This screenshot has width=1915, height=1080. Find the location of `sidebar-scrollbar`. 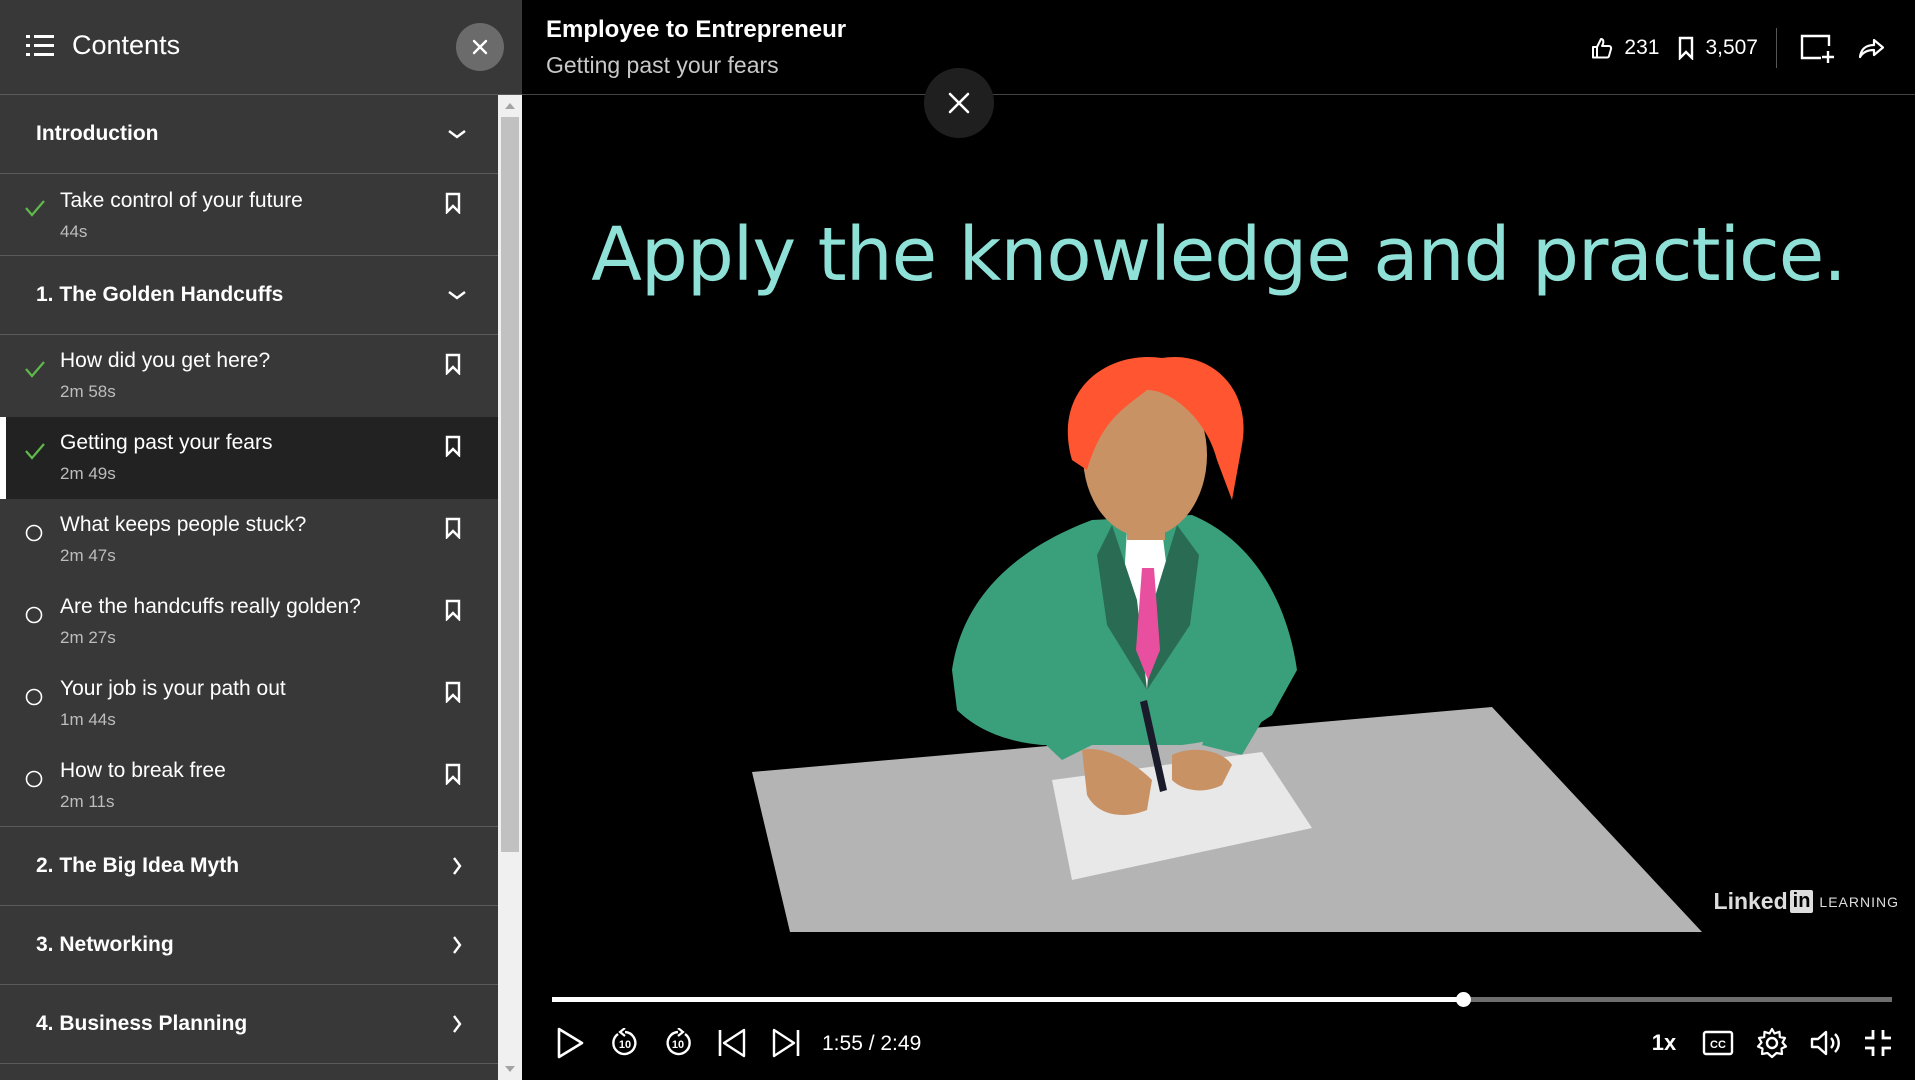

sidebar-scrollbar is located at coordinates (510, 587).